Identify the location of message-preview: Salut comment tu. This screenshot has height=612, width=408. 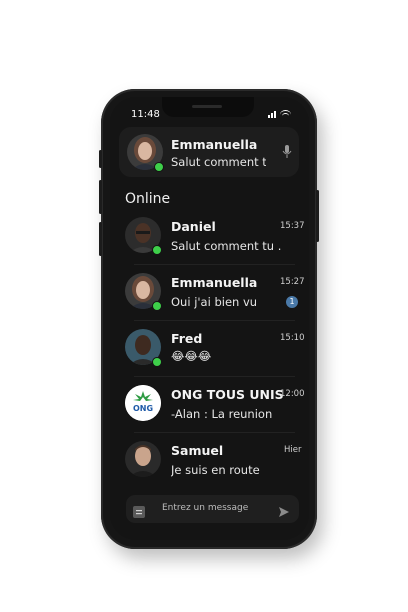
(218, 162).